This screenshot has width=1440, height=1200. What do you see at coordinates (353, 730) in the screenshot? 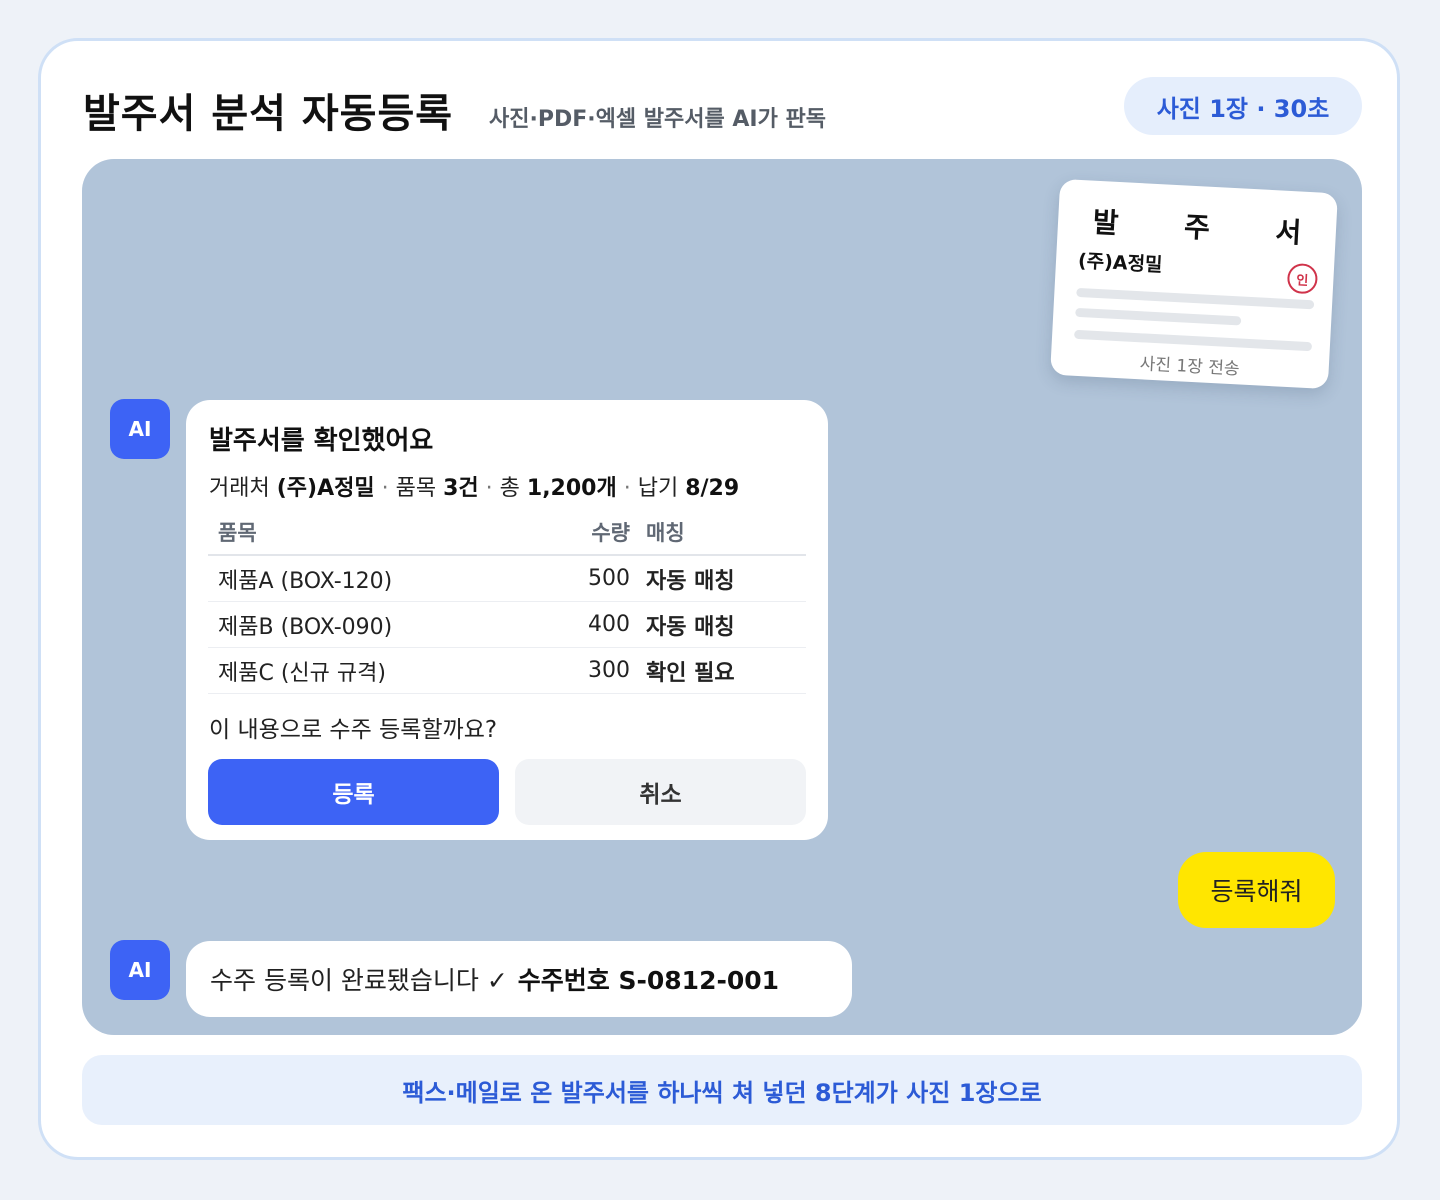
I see `confirm-question: 이 내용으로 수주 등록할까요?` at bounding box center [353, 730].